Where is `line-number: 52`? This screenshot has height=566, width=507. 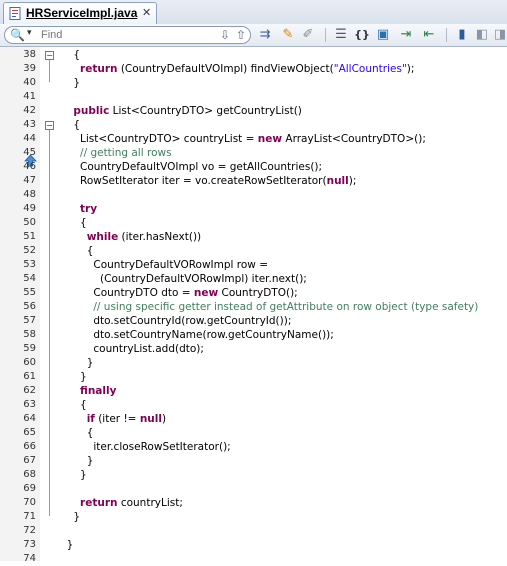
line-number: 52 is located at coordinates (29, 250).